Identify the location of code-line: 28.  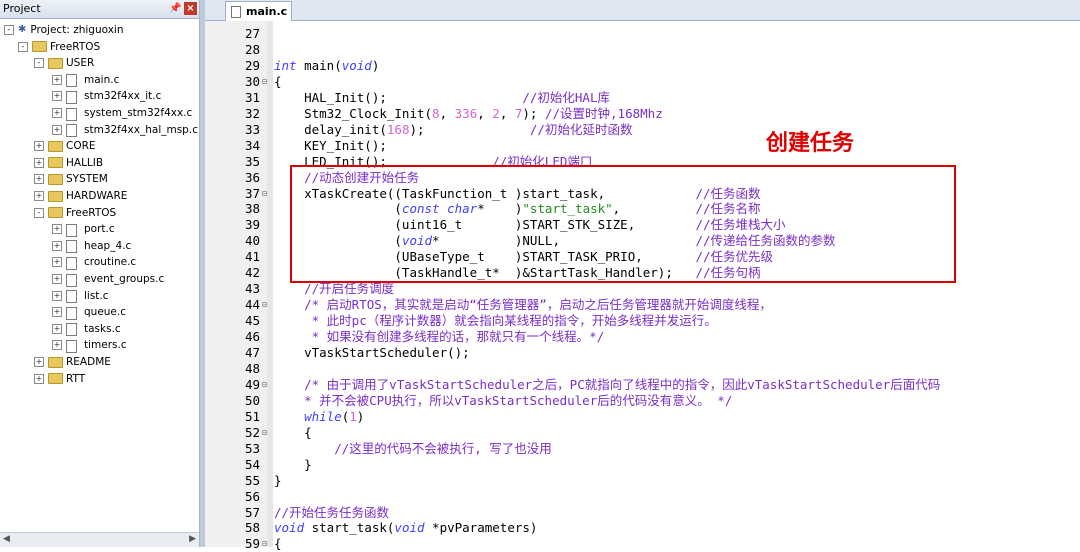
(642, 50).